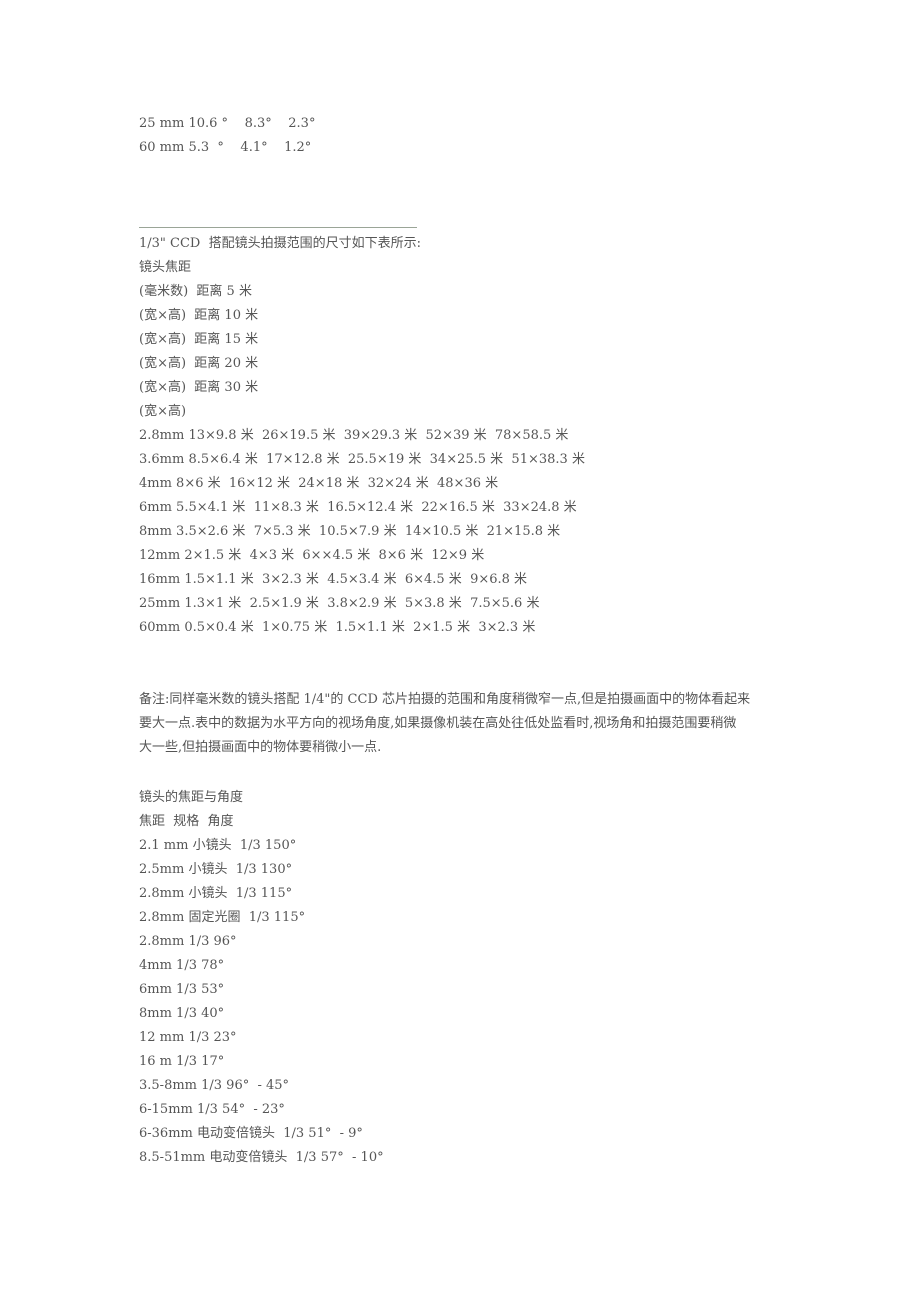  I want to click on table-row: 2.5mm 小镜头 1/3 130°, so click(216, 869).